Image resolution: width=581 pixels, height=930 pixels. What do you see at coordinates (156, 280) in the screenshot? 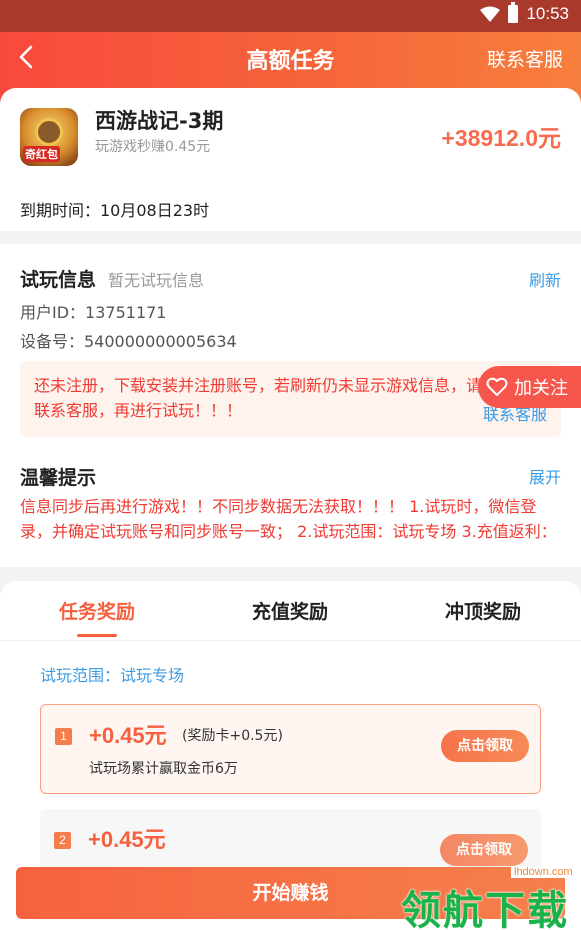
I see `trial-info-note: 暂无试玩信息` at bounding box center [156, 280].